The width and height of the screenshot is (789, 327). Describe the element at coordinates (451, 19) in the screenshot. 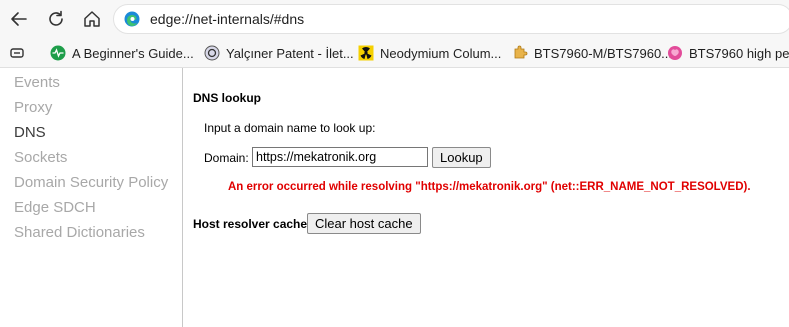

I see `address-bar: edge://net-internals/#dns` at that location.